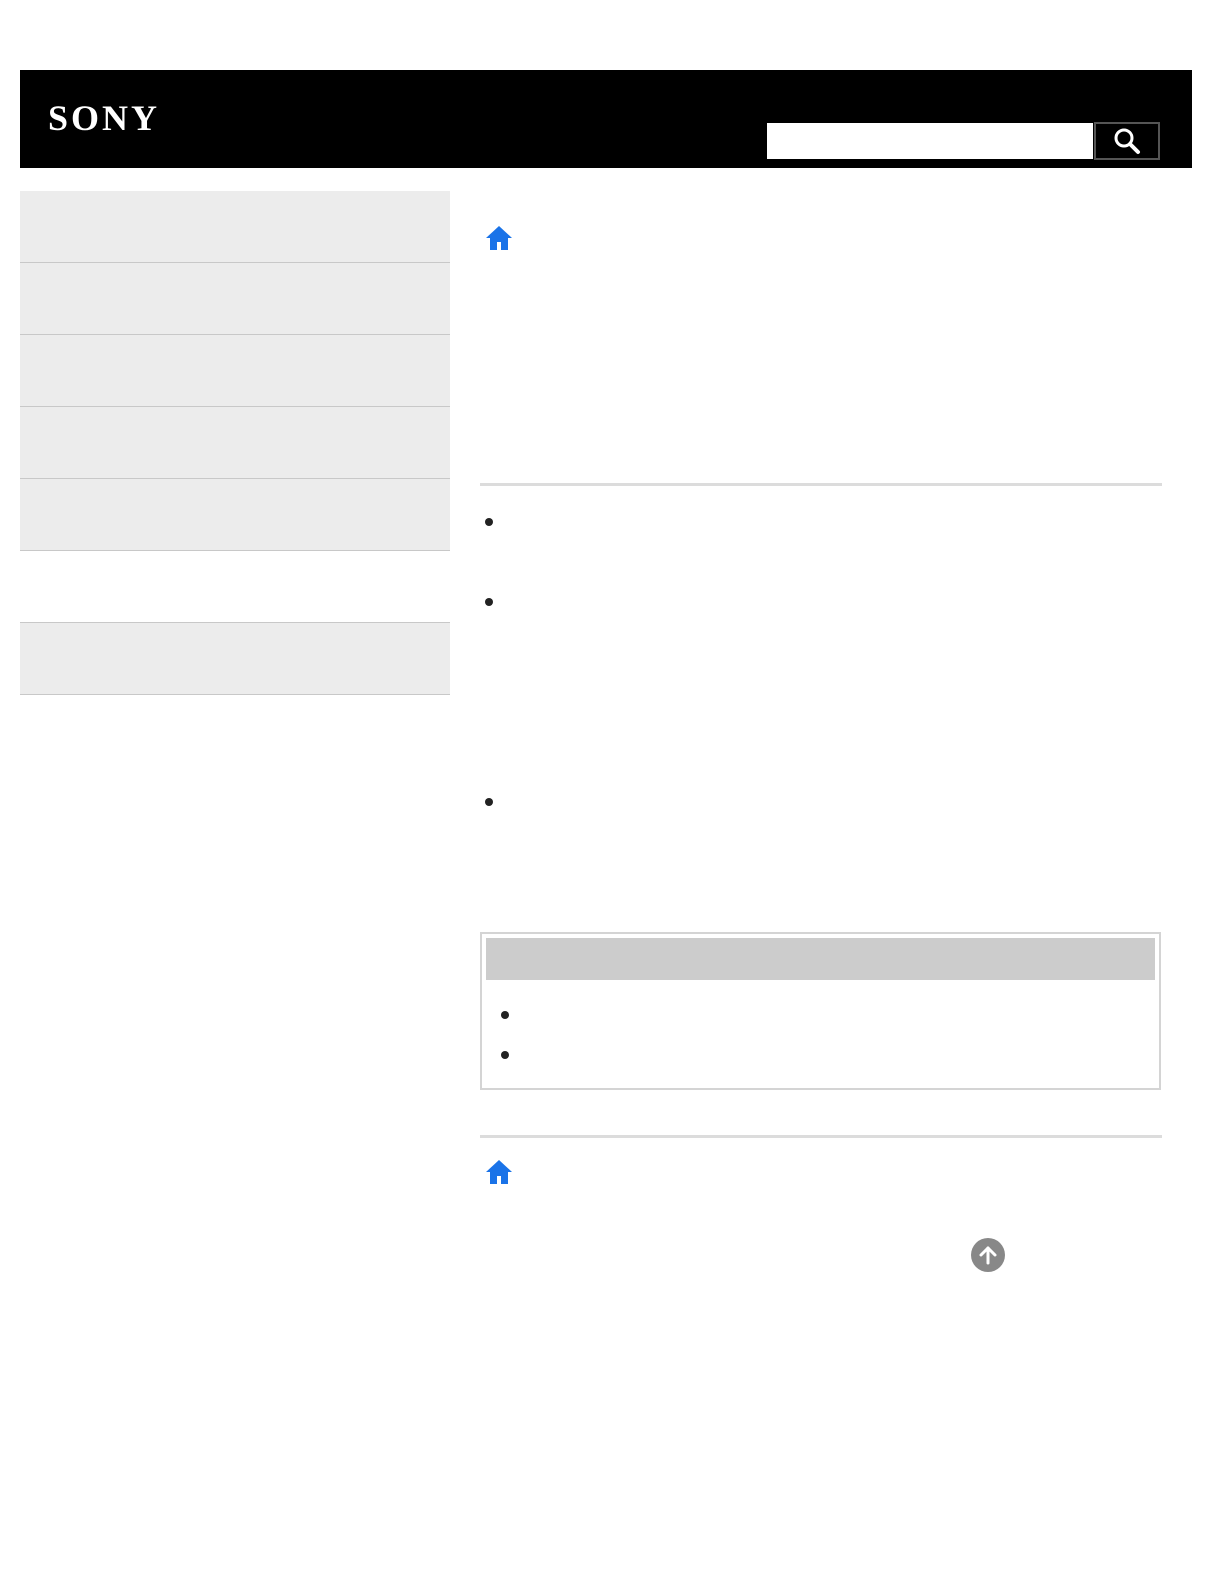  I want to click on content-divider-bottom, so click(821, 1136).